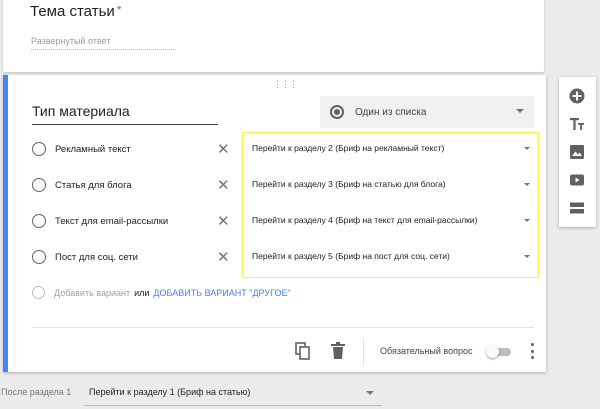 The image size is (600, 409). Describe the element at coordinates (119, 10) in the screenshot. I see `required-mark: *` at that location.